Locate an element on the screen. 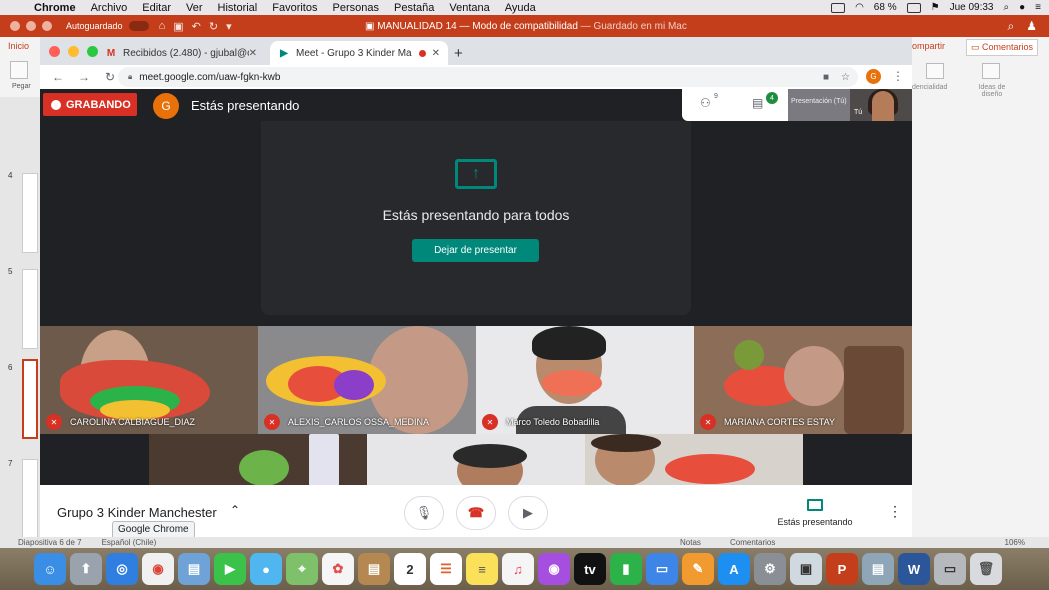  participants-icon: ⚇ is located at coordinates (705, 103).